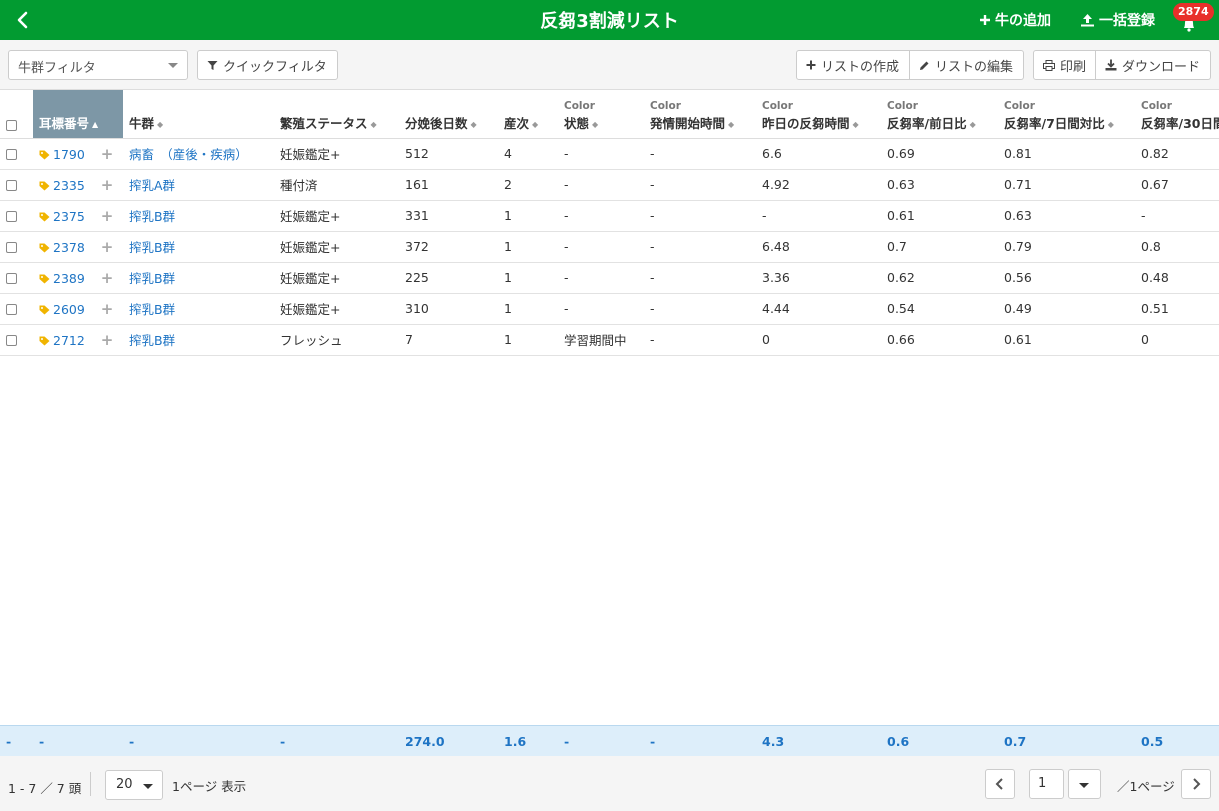 This screenshot has height=811, width=1219. Describe the element at coordinates (11, 125) in the screenshot. I see `select-all-checkbox` at that location.